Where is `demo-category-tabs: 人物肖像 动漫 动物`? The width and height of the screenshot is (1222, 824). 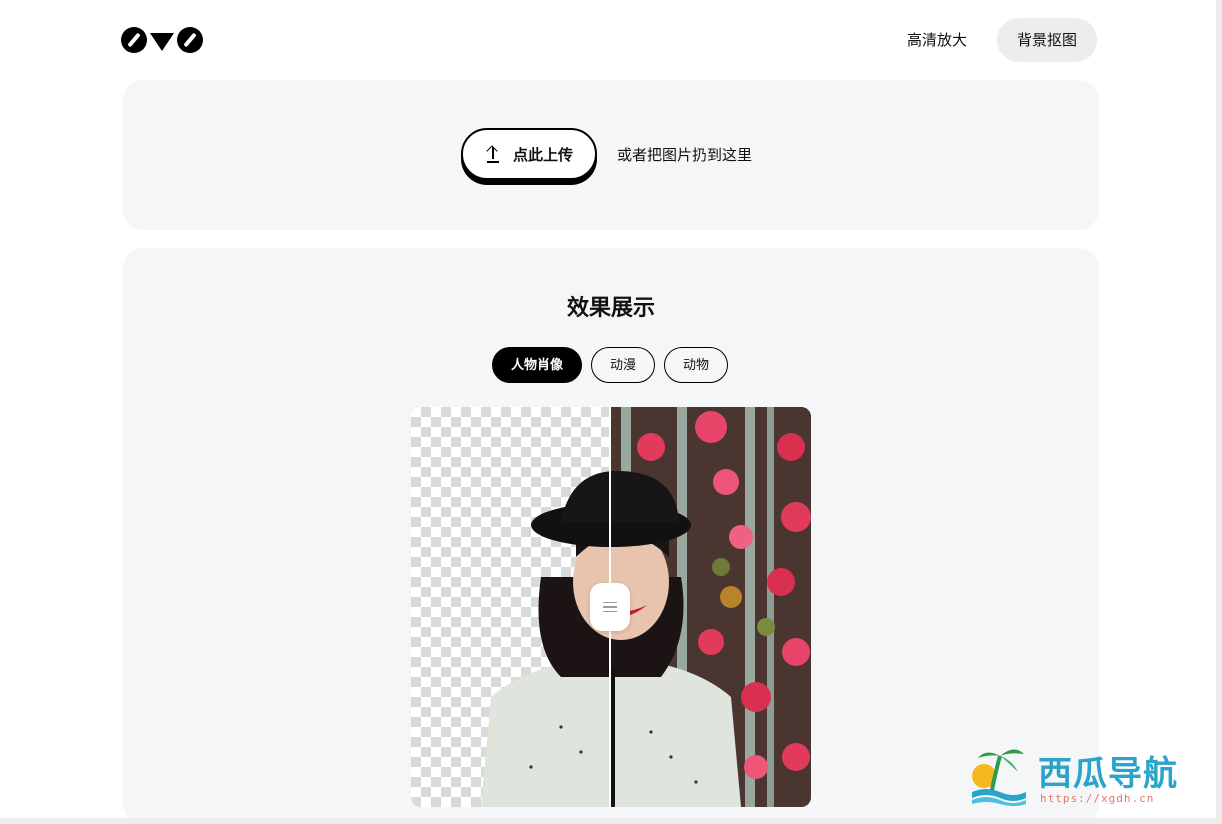
demo-category-tabs: 人物肖像 动漫 动物 is located at coordinates (610, 365).